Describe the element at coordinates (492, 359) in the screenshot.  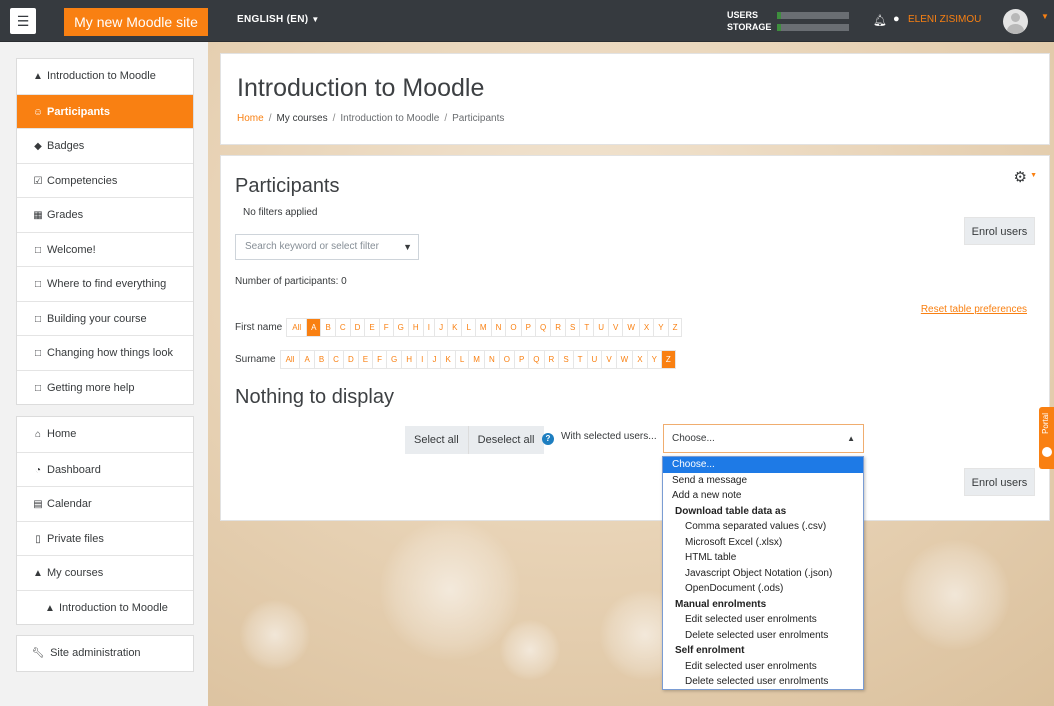
I see `surname-initial-n: N` at that location.